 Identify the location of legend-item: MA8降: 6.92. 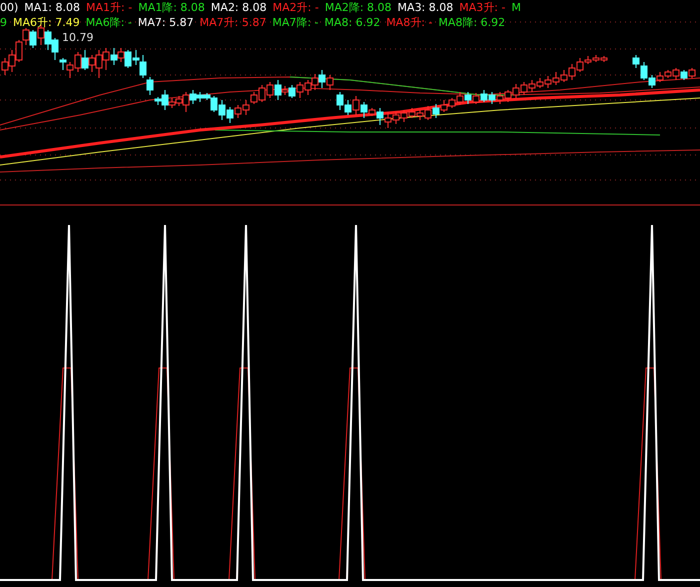
(472, 22).